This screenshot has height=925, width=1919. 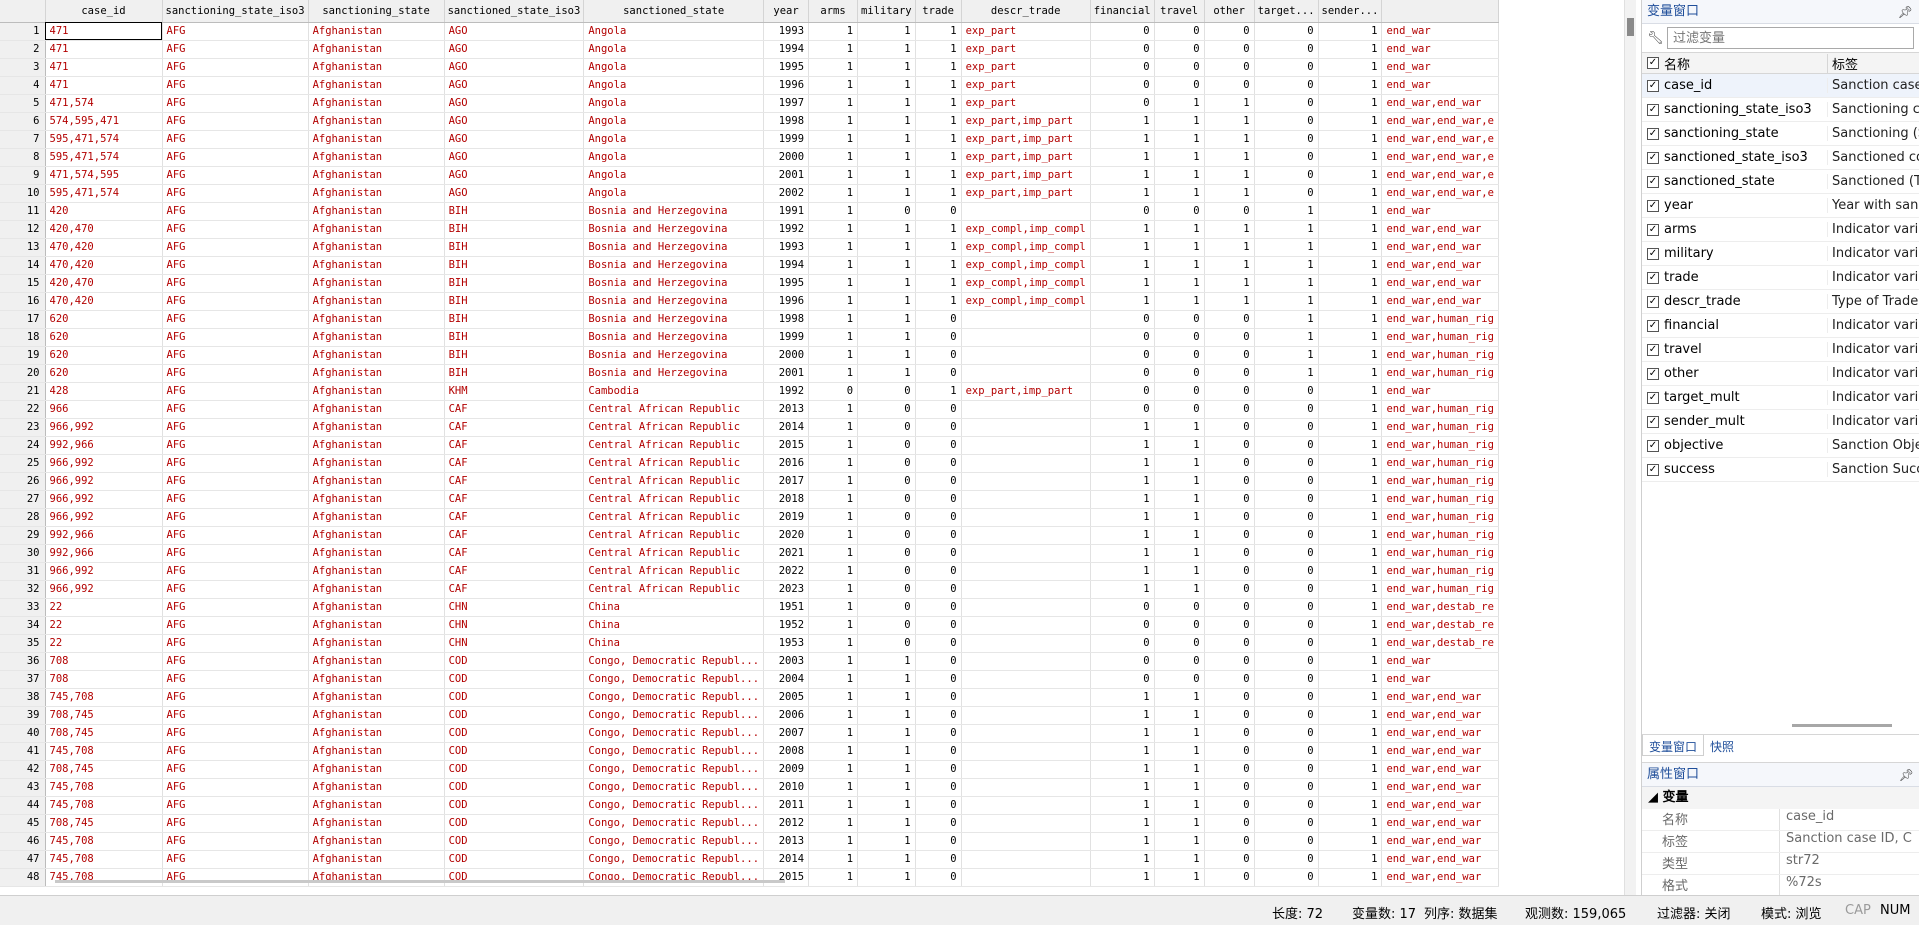 What do you see at coordinates (674, 103) in the screenshot?
I see `data-cell: Angola` at bounding box center [674, 103].